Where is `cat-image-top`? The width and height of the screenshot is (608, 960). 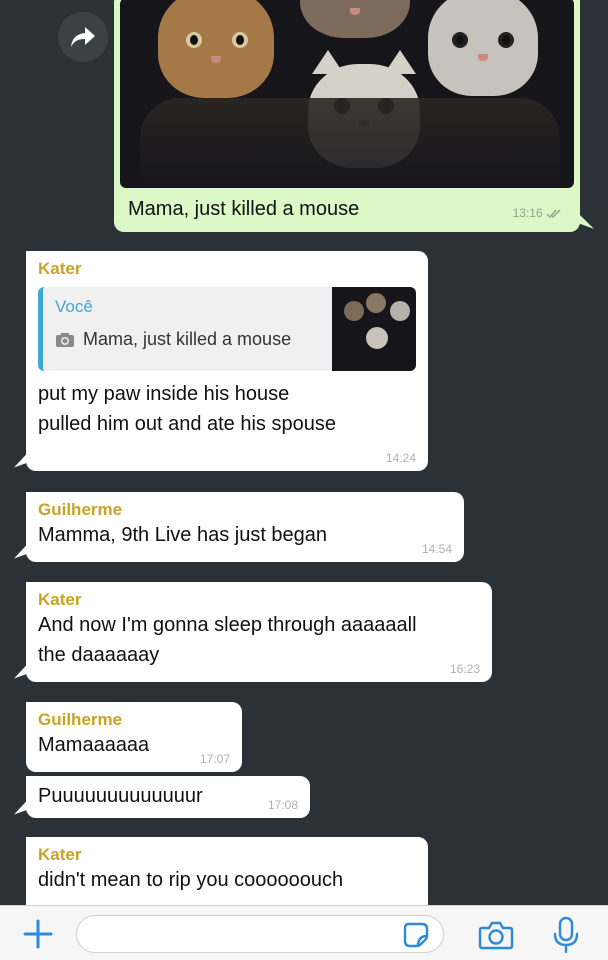
cat-image-top is located at coordinates (355, 19).